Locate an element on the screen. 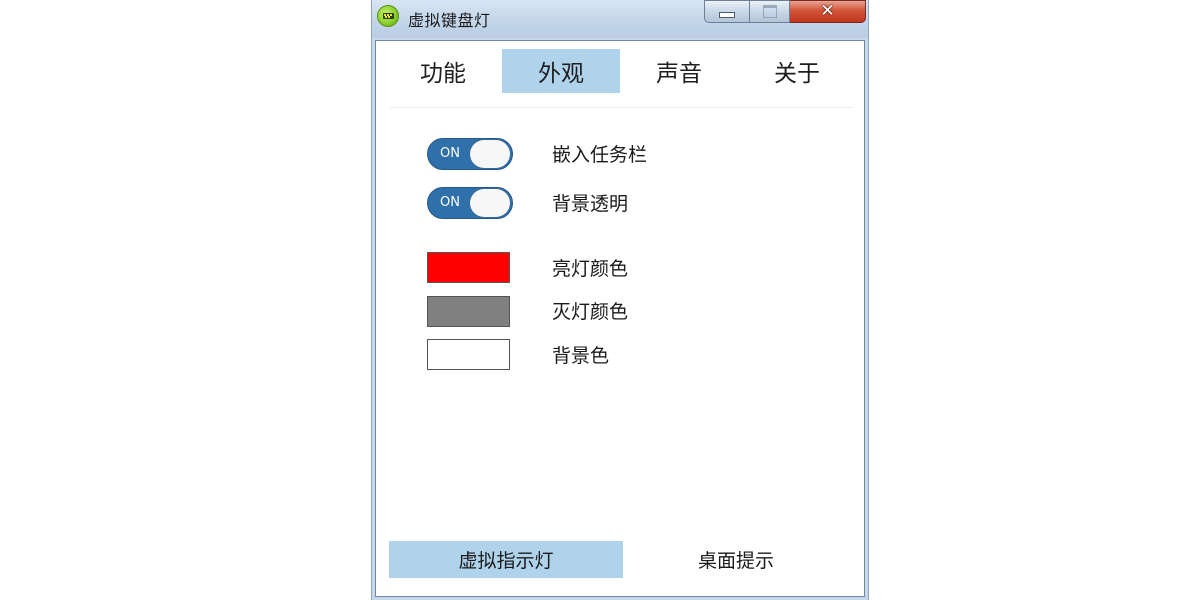 Image resolution: width=1200 pixels, height=600 pixels. minimize-button is located at coordinates (727, 11).